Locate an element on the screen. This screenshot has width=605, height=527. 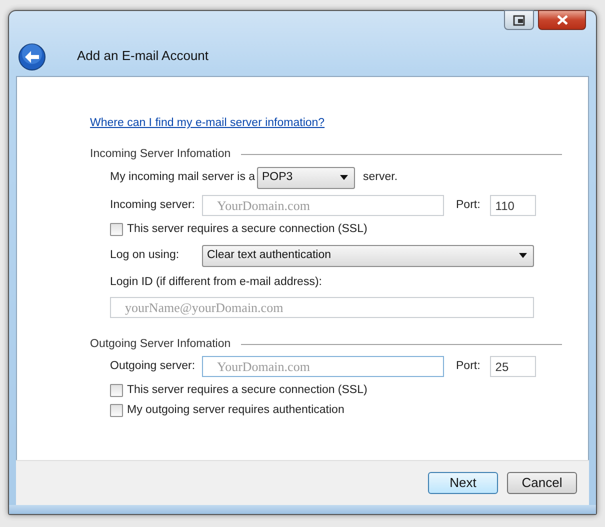
dialog-button: Next is located at coordinates (463, 483).